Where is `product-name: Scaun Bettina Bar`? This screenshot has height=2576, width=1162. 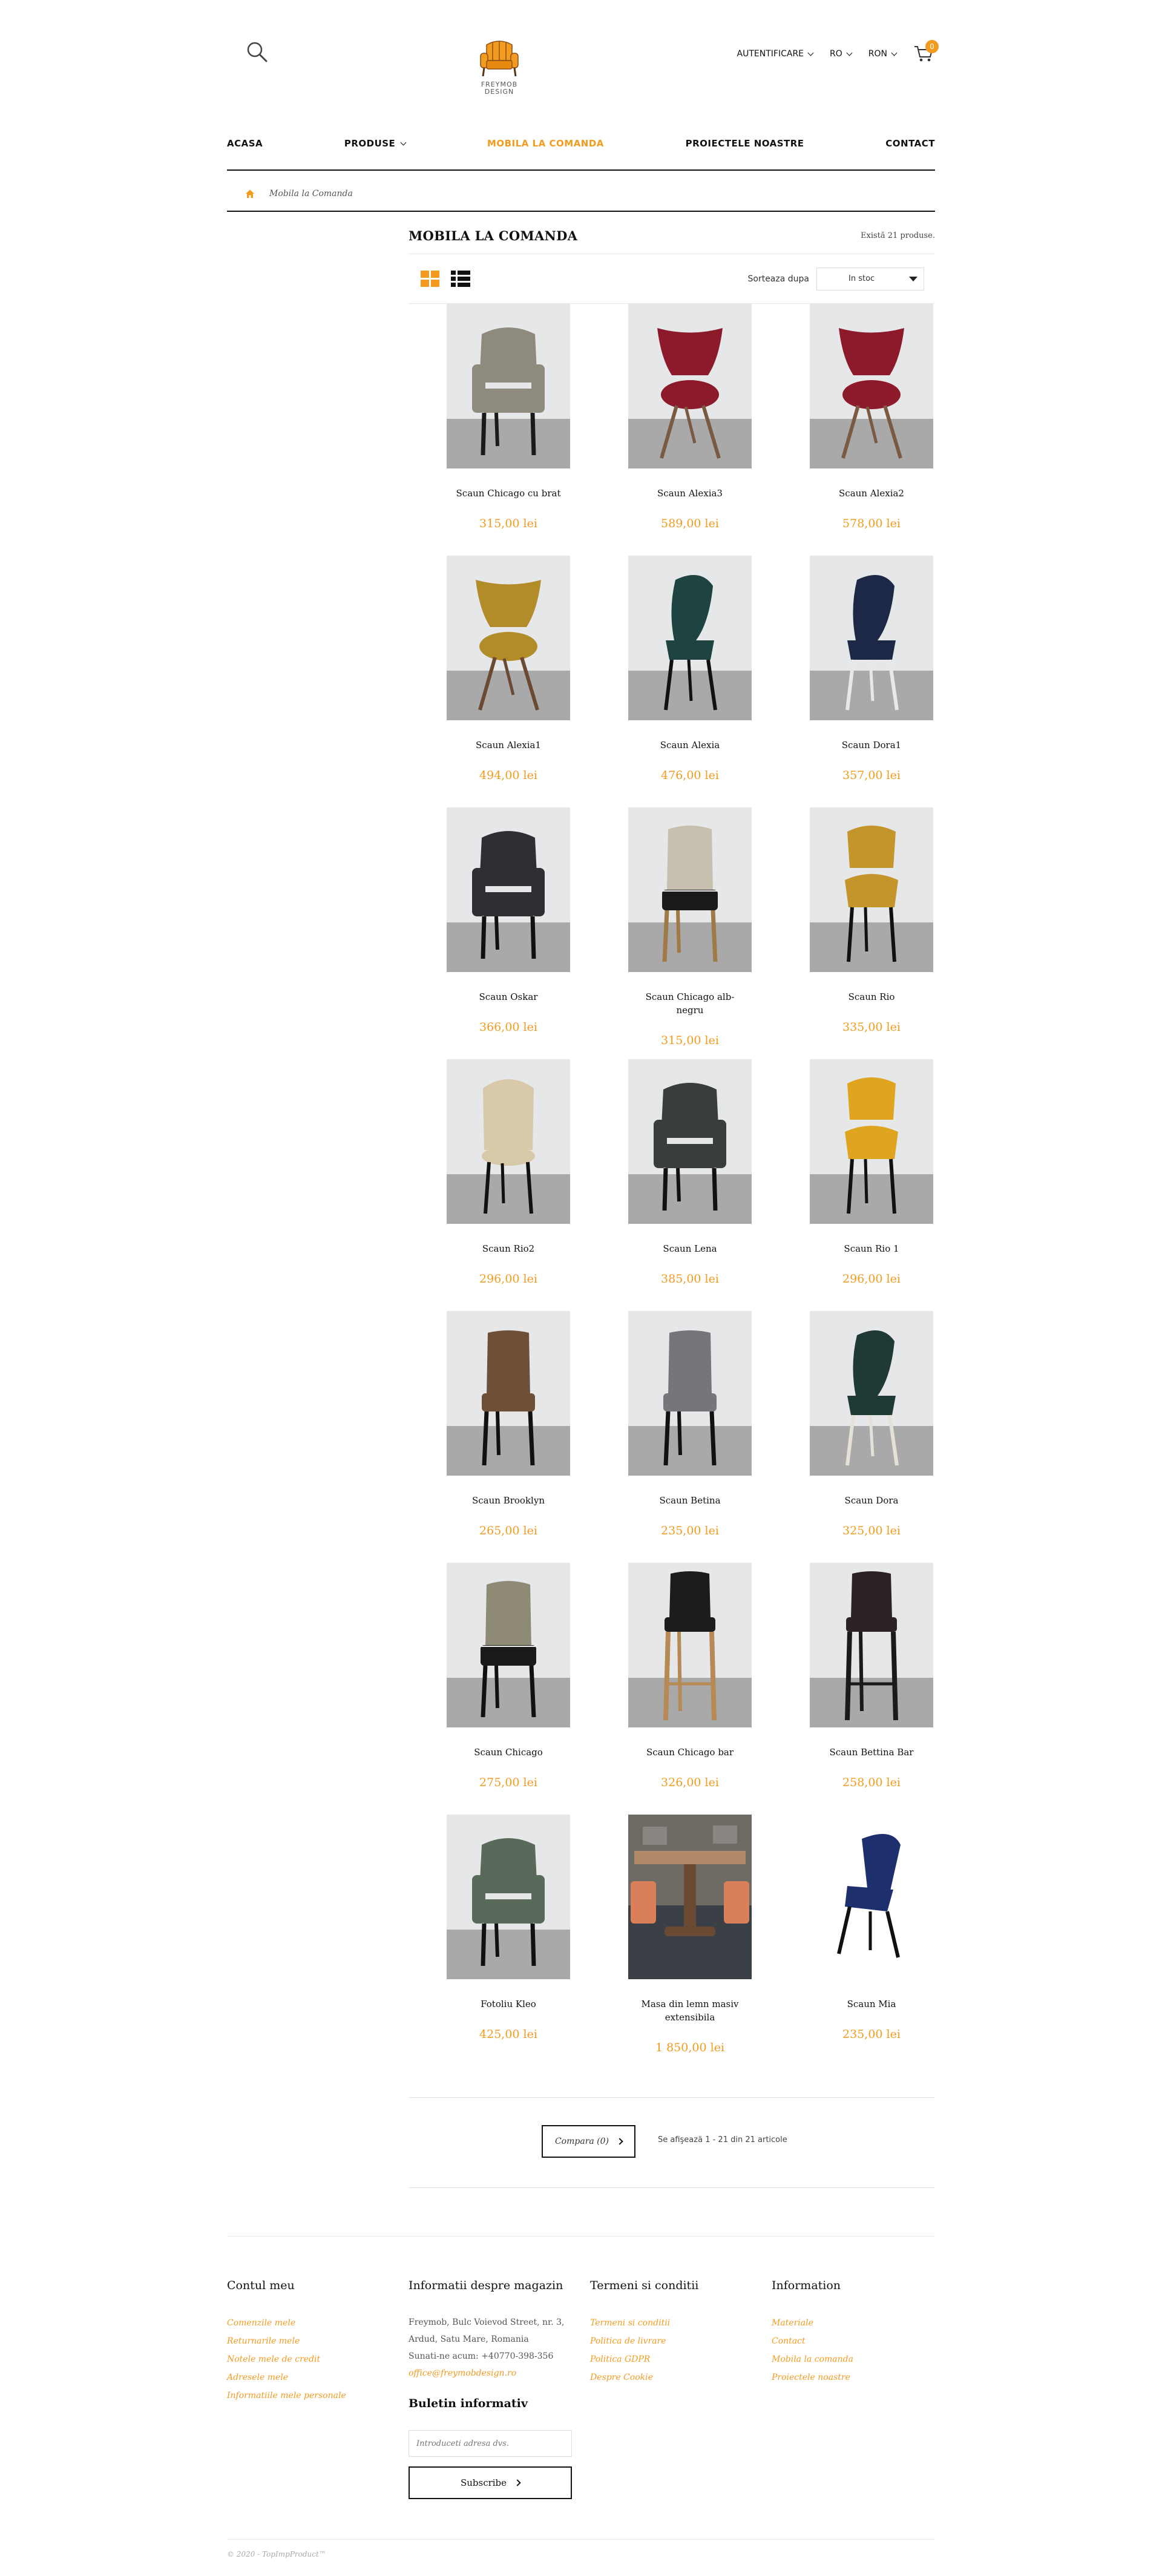 product-name: Scaun Bettina Bar is located at coordinates (871, 1752).